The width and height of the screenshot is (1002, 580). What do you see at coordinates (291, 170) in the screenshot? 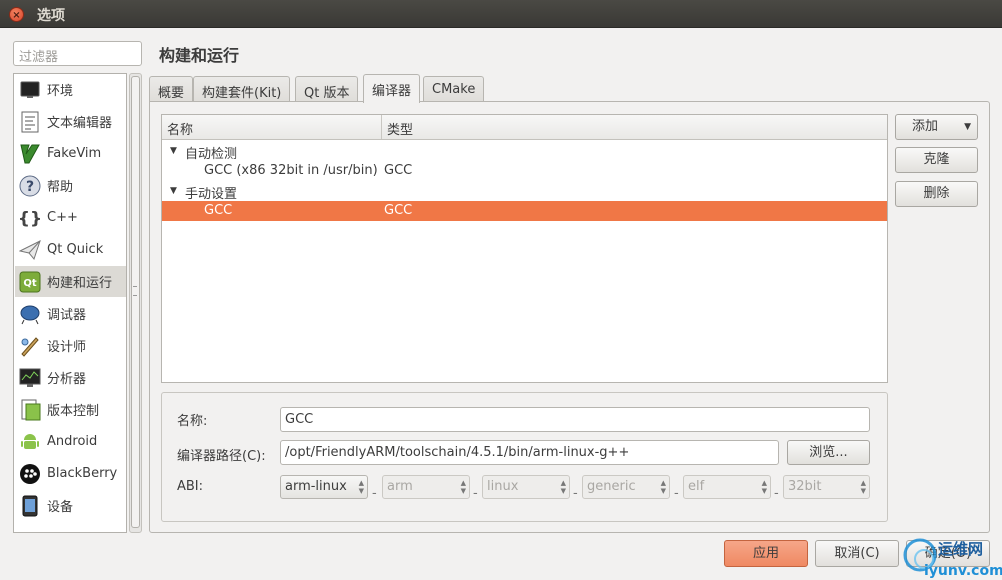
I see `compiler-name: GCC (x86 32bit in /usr/bin)` at bounding box center [291, 170].